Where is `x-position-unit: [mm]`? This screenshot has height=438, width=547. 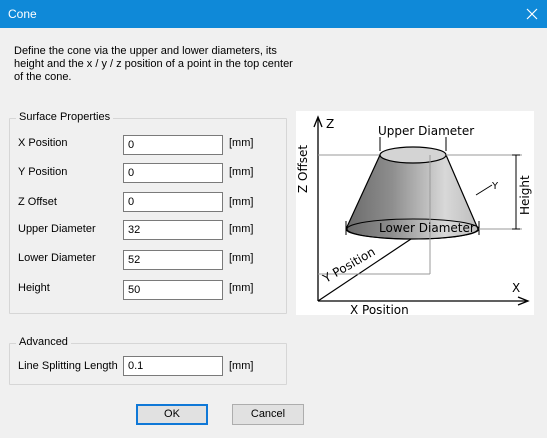
x-position-unit: [mm] is located at coordinates (241, 143).